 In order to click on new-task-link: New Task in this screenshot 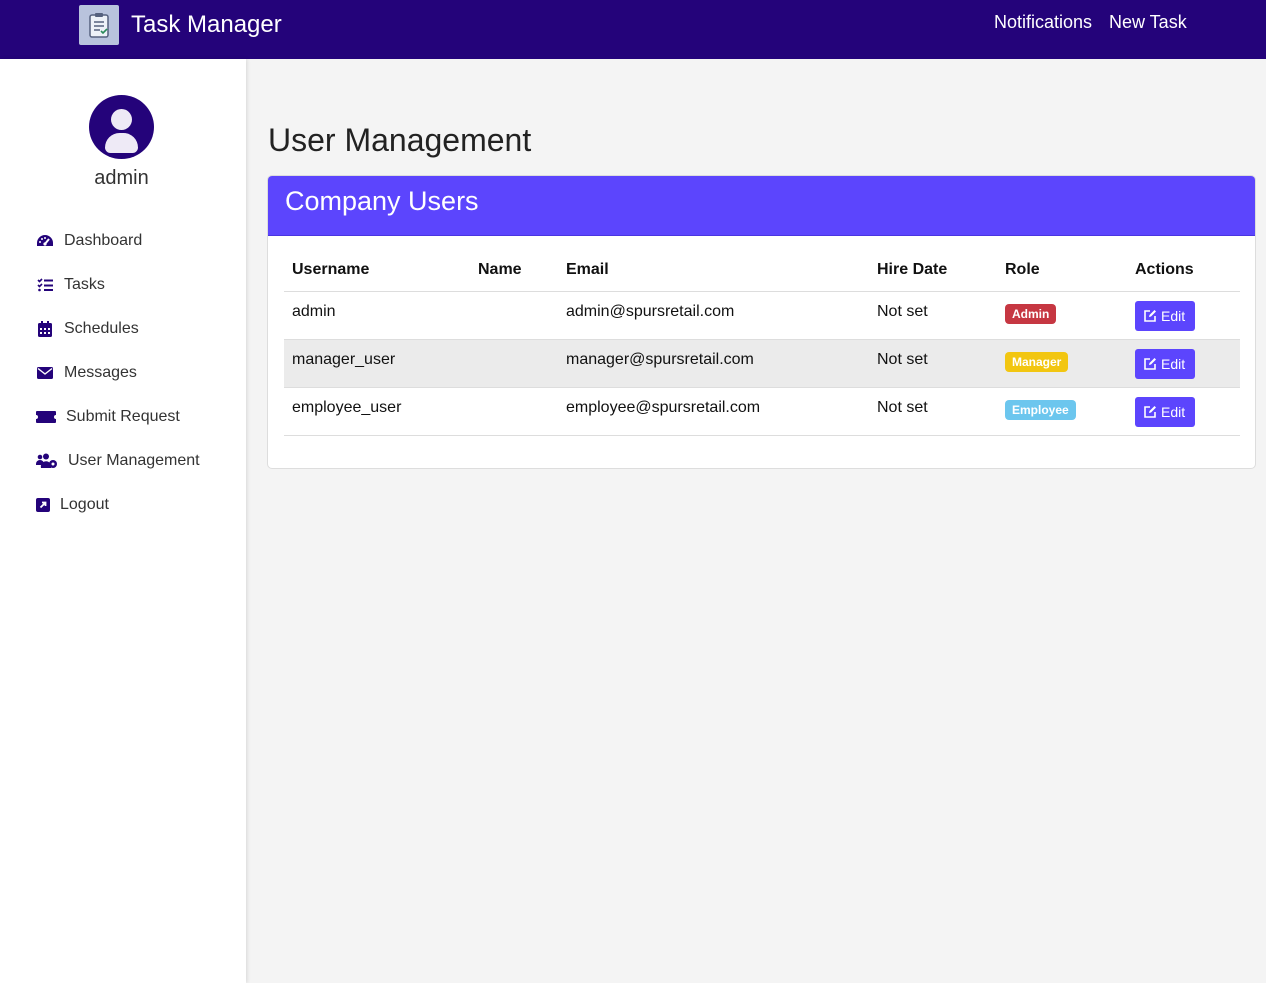, I will do `click(1148, 22)`.